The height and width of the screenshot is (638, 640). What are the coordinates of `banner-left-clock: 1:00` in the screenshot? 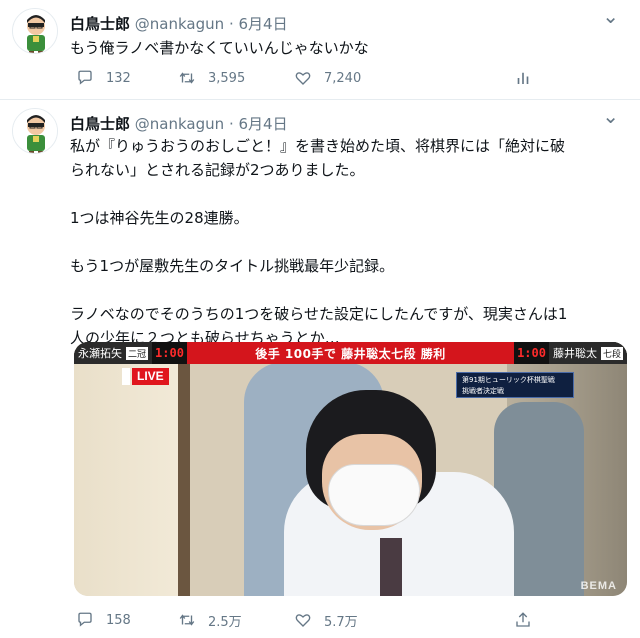 It's located at (169, 353).